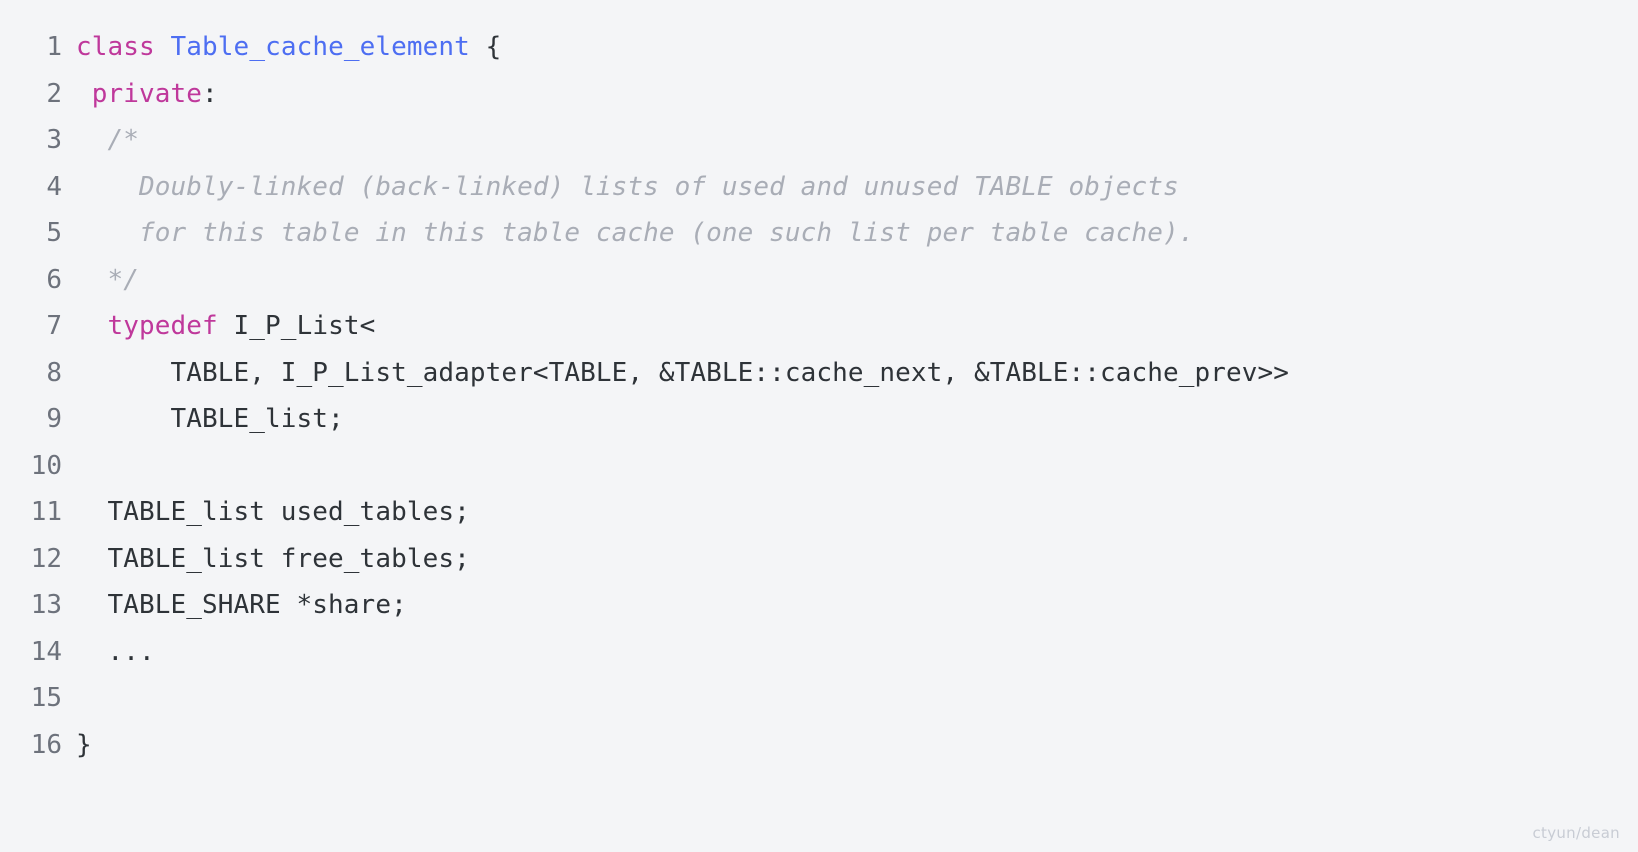 The width and height of the screenshot is (1638, 852). I want to click on code-line: 12 TABLE_list free_tables;, so click(819, 559).